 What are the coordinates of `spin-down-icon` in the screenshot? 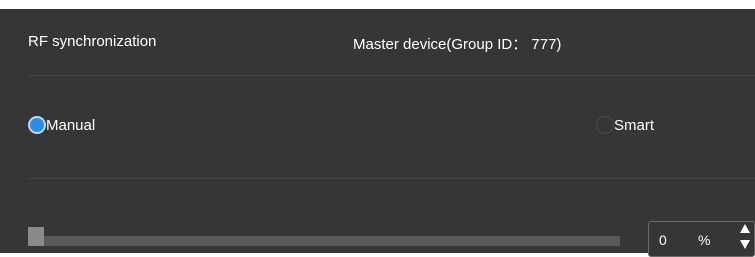 It's located at (745, 243).